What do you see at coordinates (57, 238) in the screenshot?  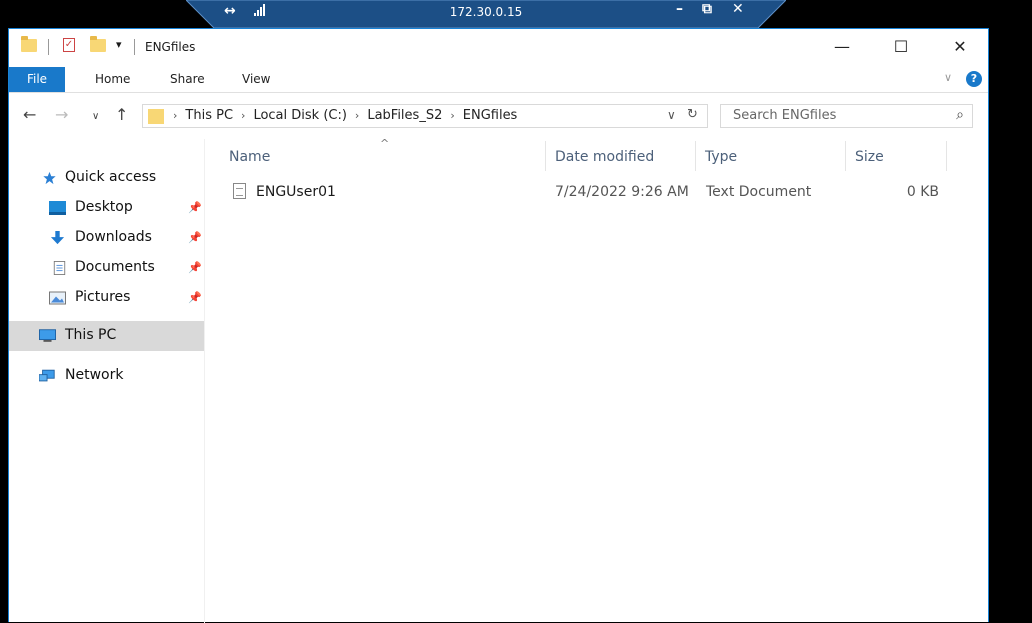 I see `downloads-icon` at bounding box center [57, 238].